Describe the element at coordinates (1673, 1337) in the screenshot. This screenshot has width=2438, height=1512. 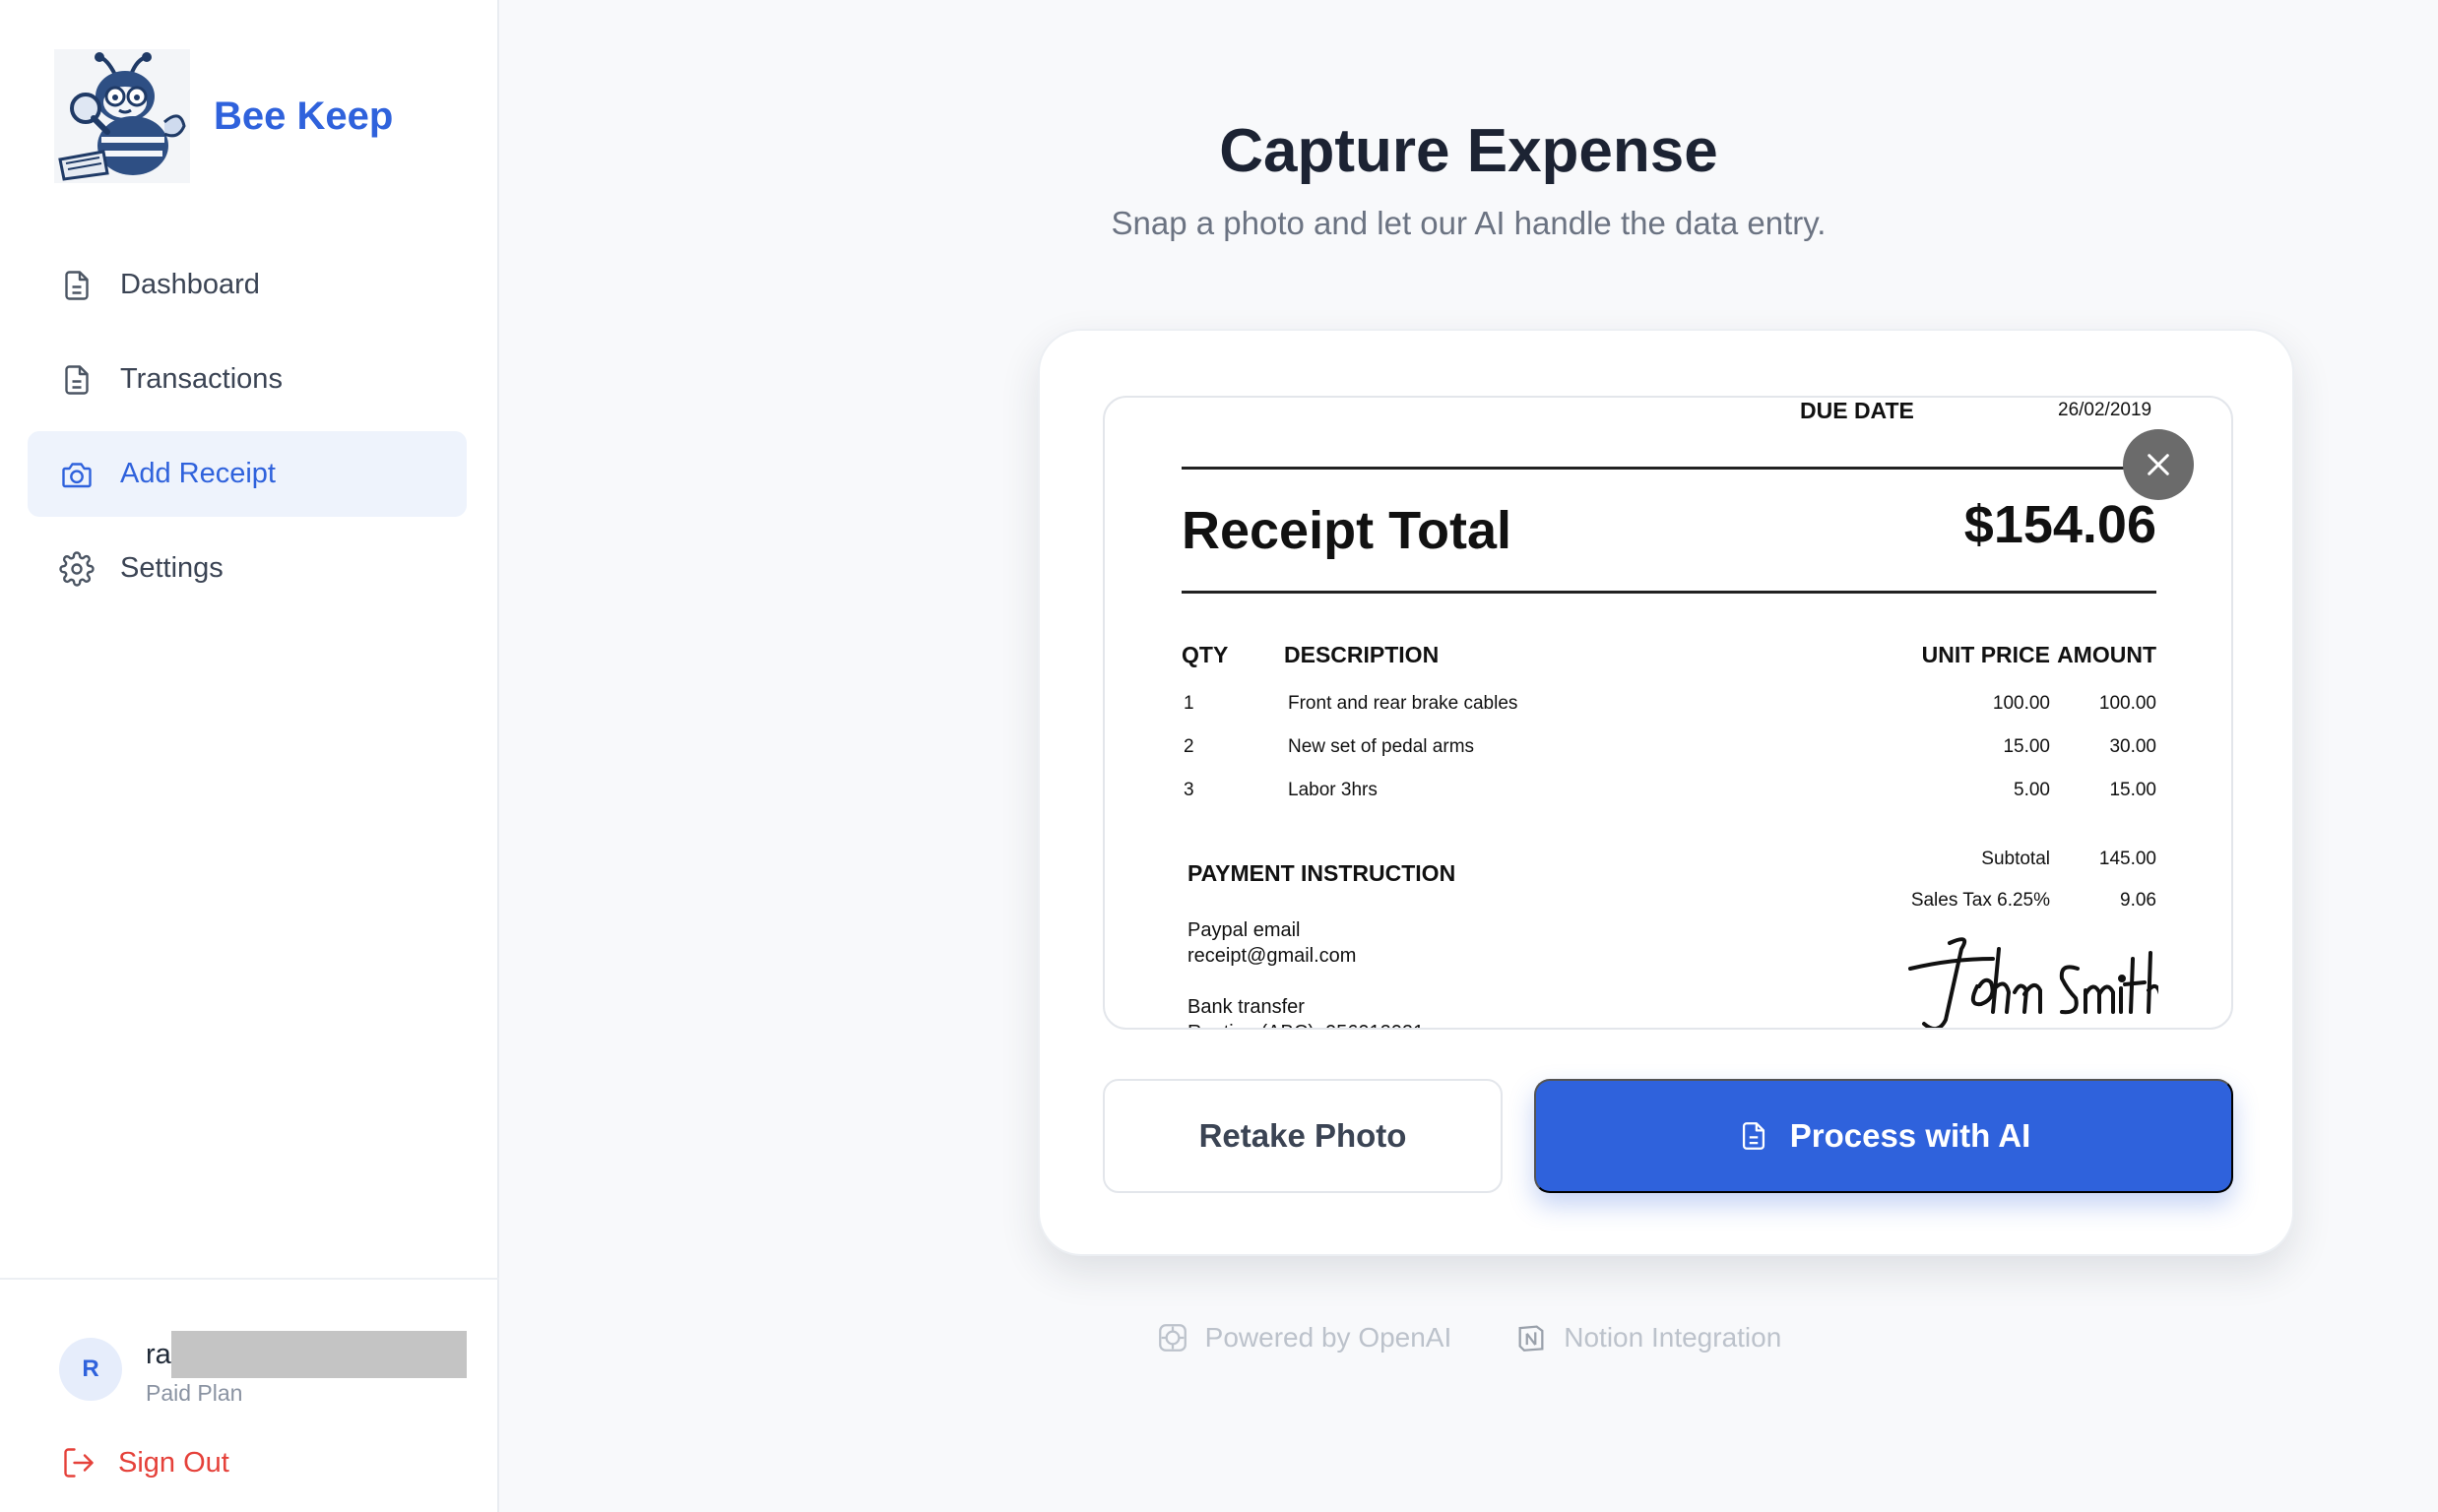
I see `badge-label: Notion Integration` at that location.